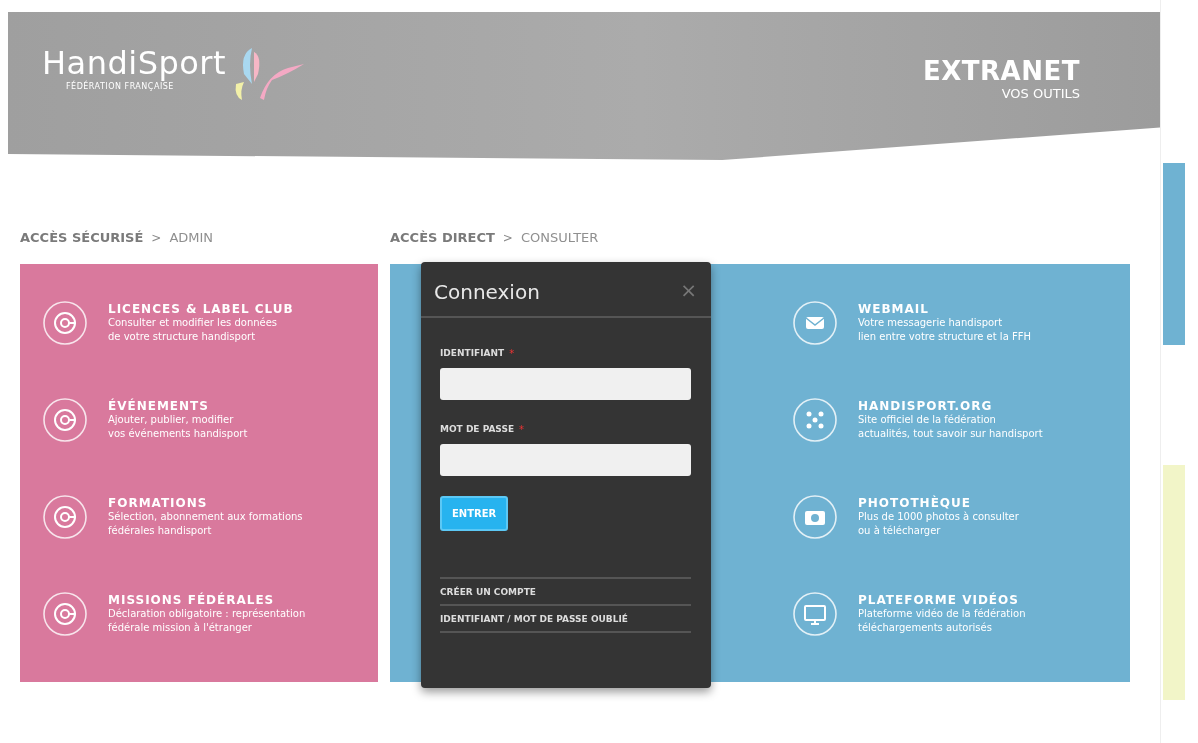  Describe the element at coordinates (950, 405) in the screenshot. I see `link-title: HANDISPORT.ORG` at that location.